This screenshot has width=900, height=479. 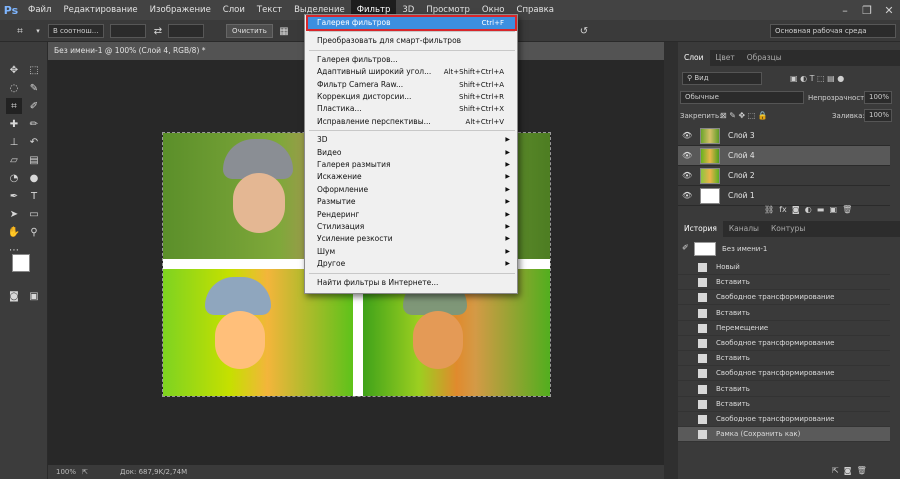 What do you see at coordinates (34, 106) in the screenshot?
I see `eyedropper-tool-icon: ✐` at bounding box center [34, 106].